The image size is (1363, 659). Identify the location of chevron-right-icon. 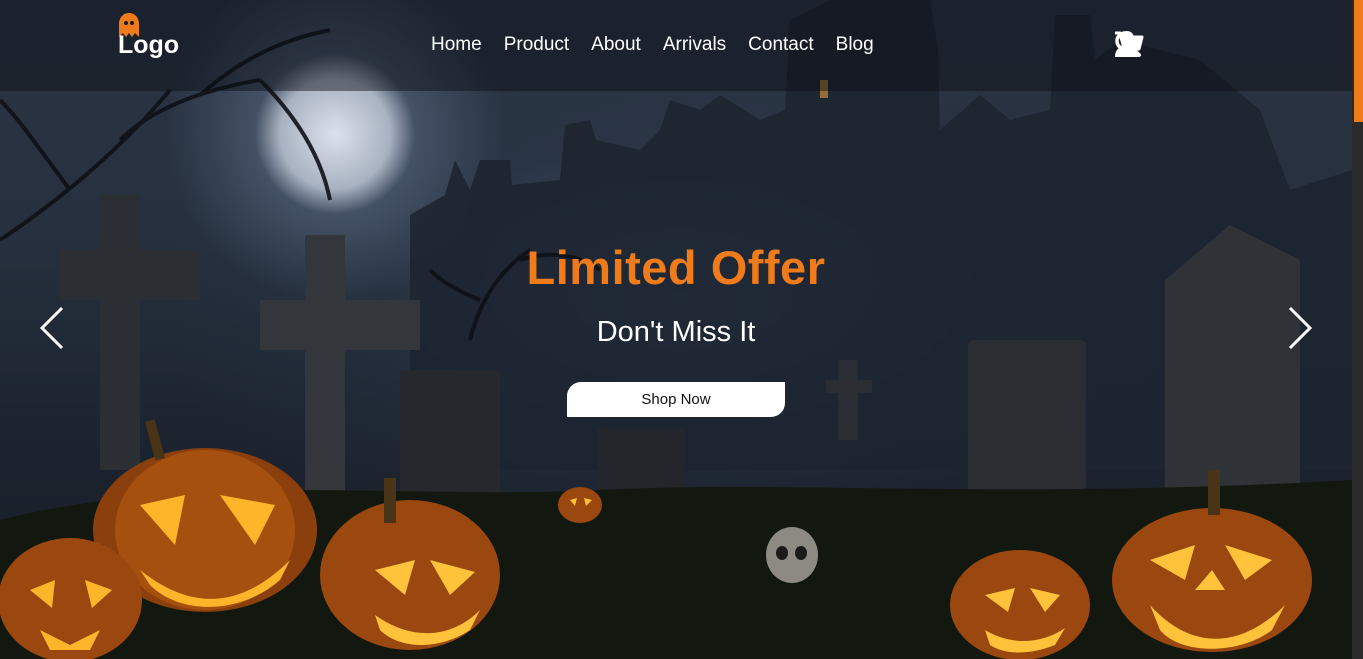
(1300, 328).